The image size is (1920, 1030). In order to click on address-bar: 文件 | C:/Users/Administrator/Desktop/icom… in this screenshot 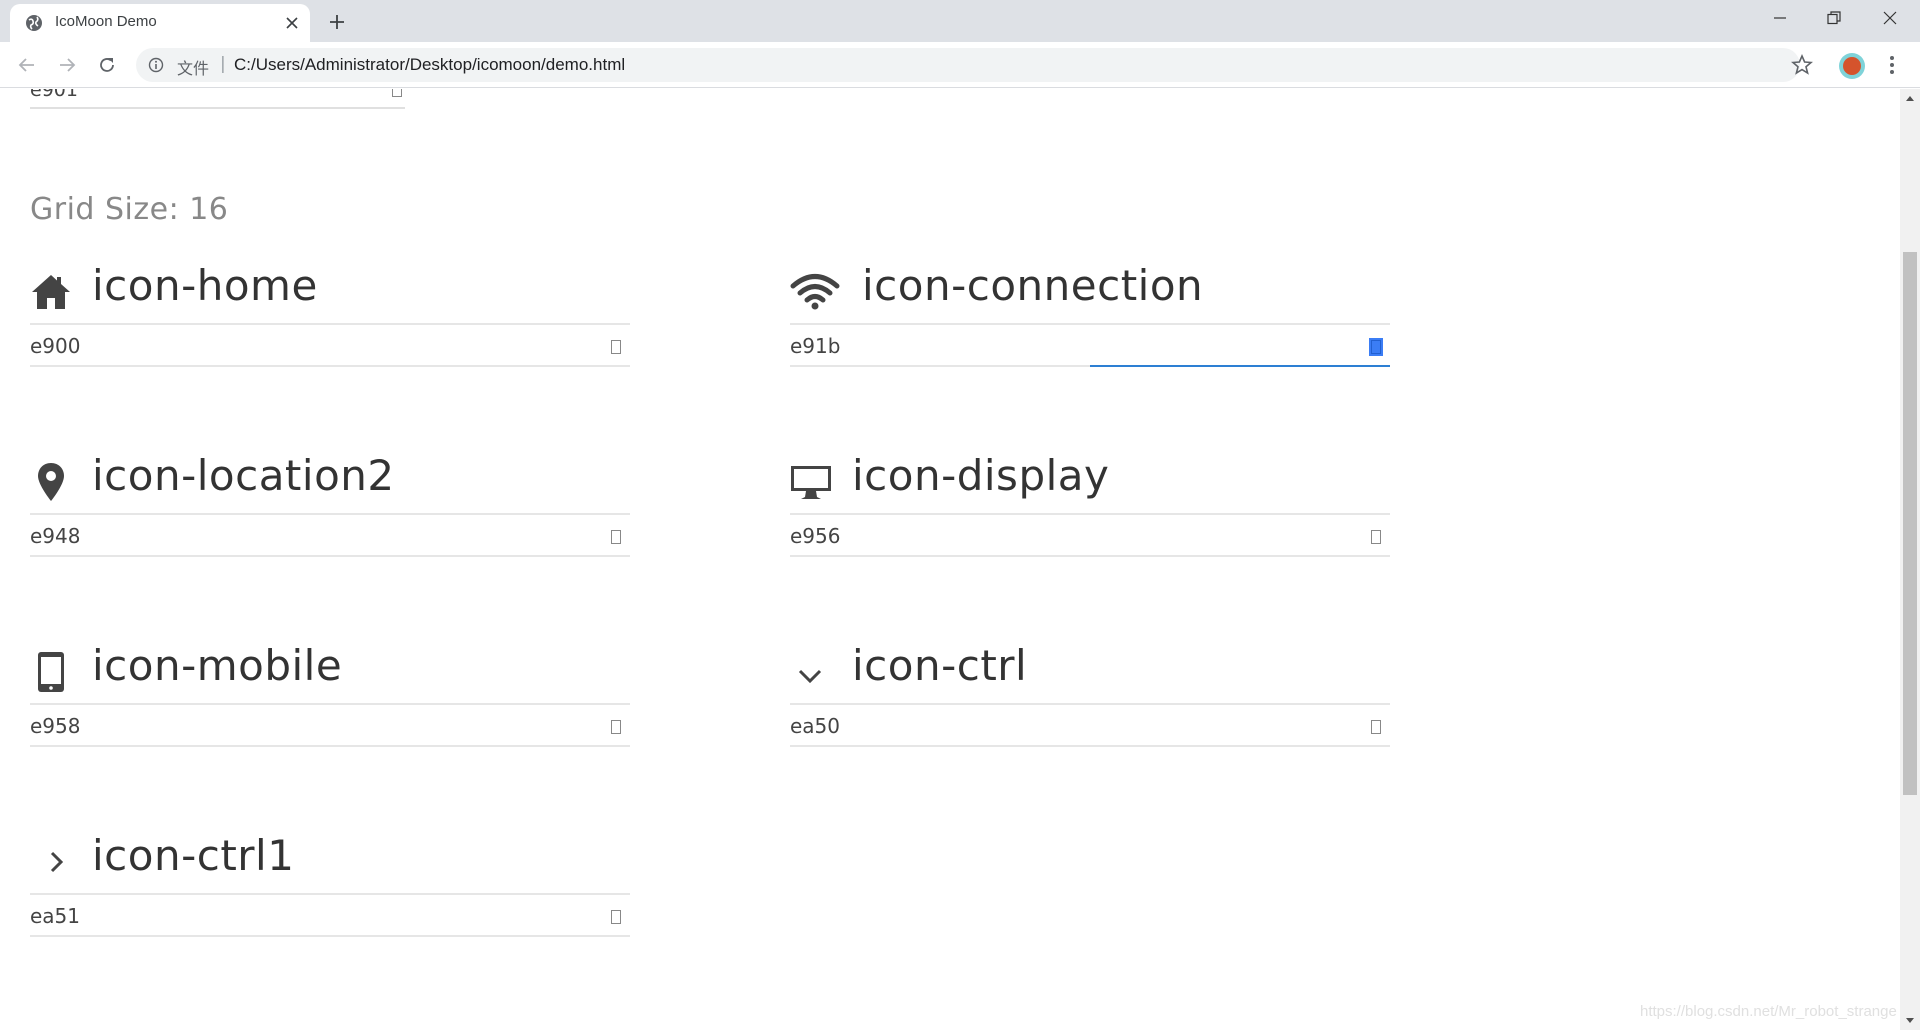, I will do `click(968, 65)`.